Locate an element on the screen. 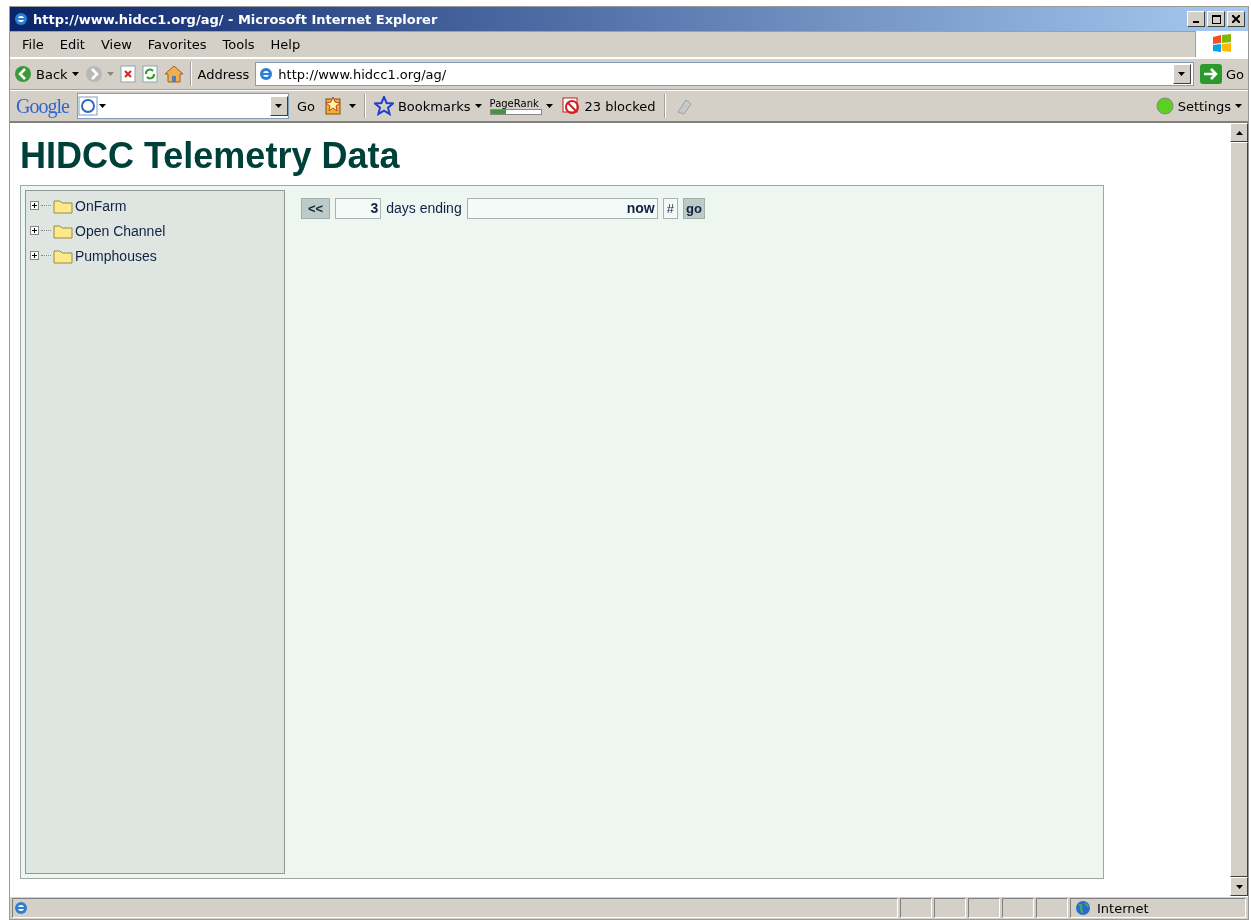 The height and width of the screenshot is (920, 1251). stop-icon is located at coordinates (127, 74).